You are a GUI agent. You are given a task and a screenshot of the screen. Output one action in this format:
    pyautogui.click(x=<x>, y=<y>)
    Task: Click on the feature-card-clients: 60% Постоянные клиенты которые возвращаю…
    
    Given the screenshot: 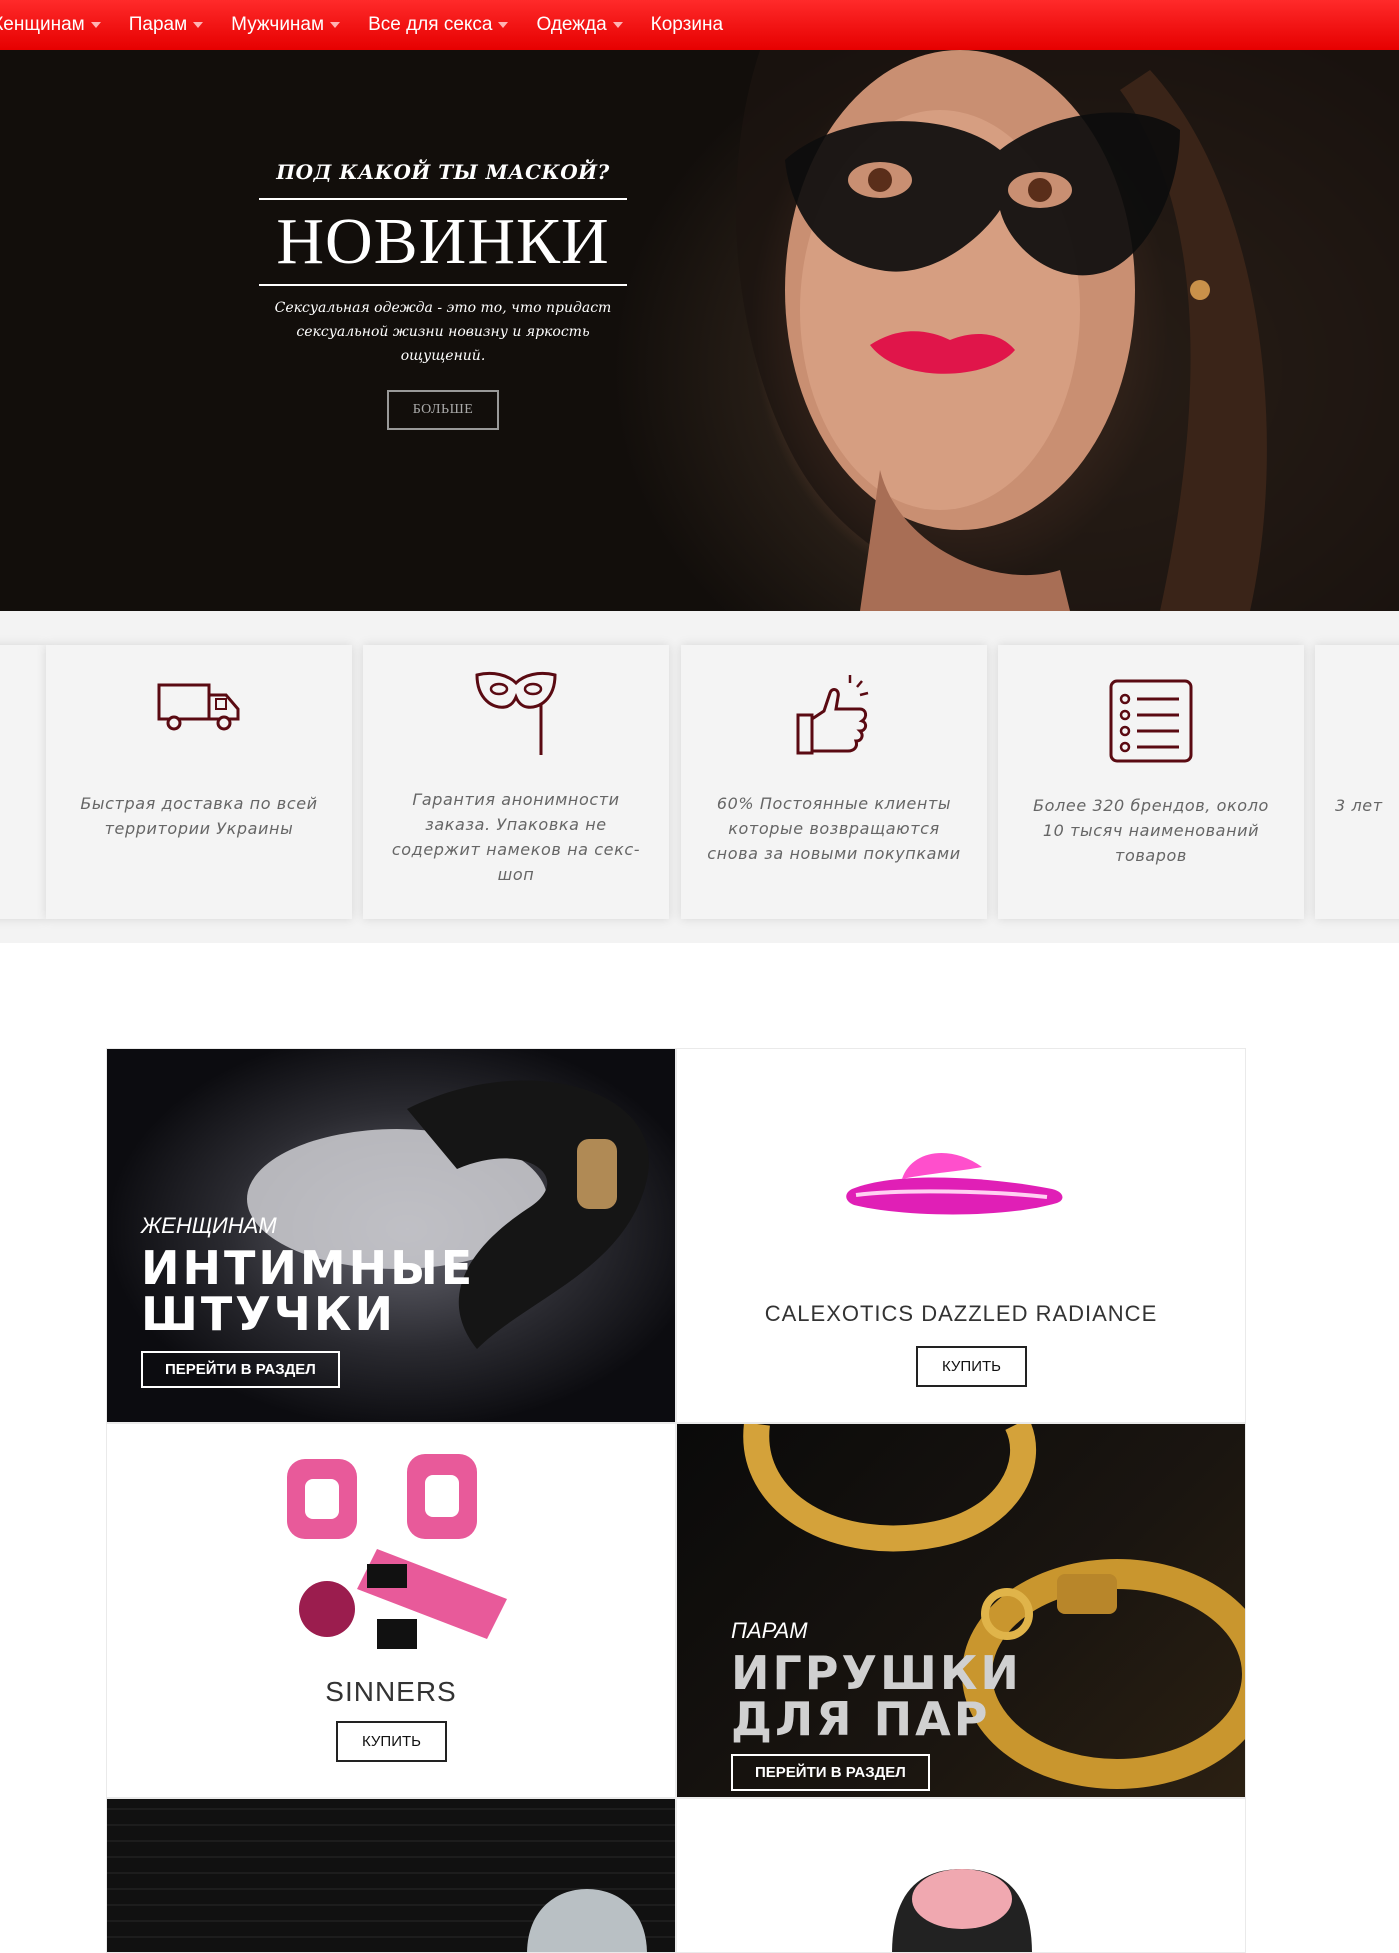 What is the action you would take?
    pyautogui.click(x=834, y=782)
    